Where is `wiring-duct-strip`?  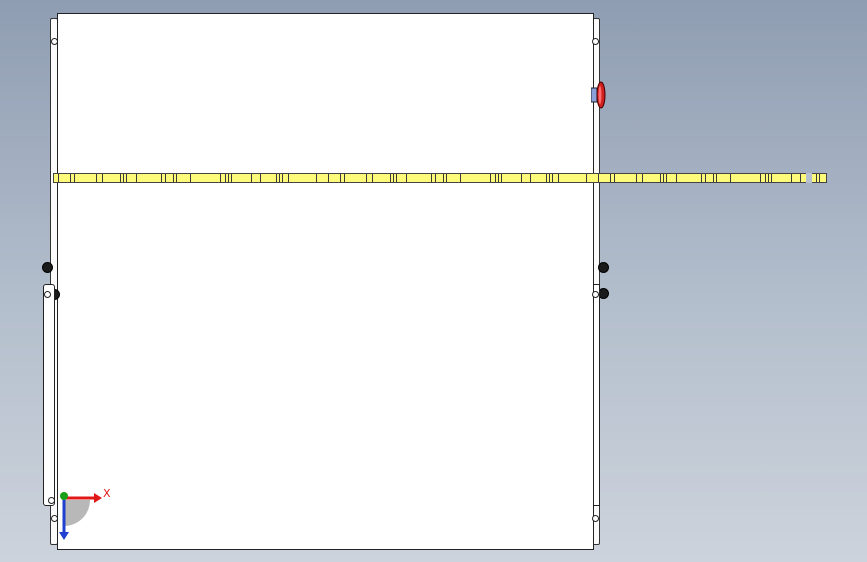 wiring-duct-strip is located at coordinates (440, 178).